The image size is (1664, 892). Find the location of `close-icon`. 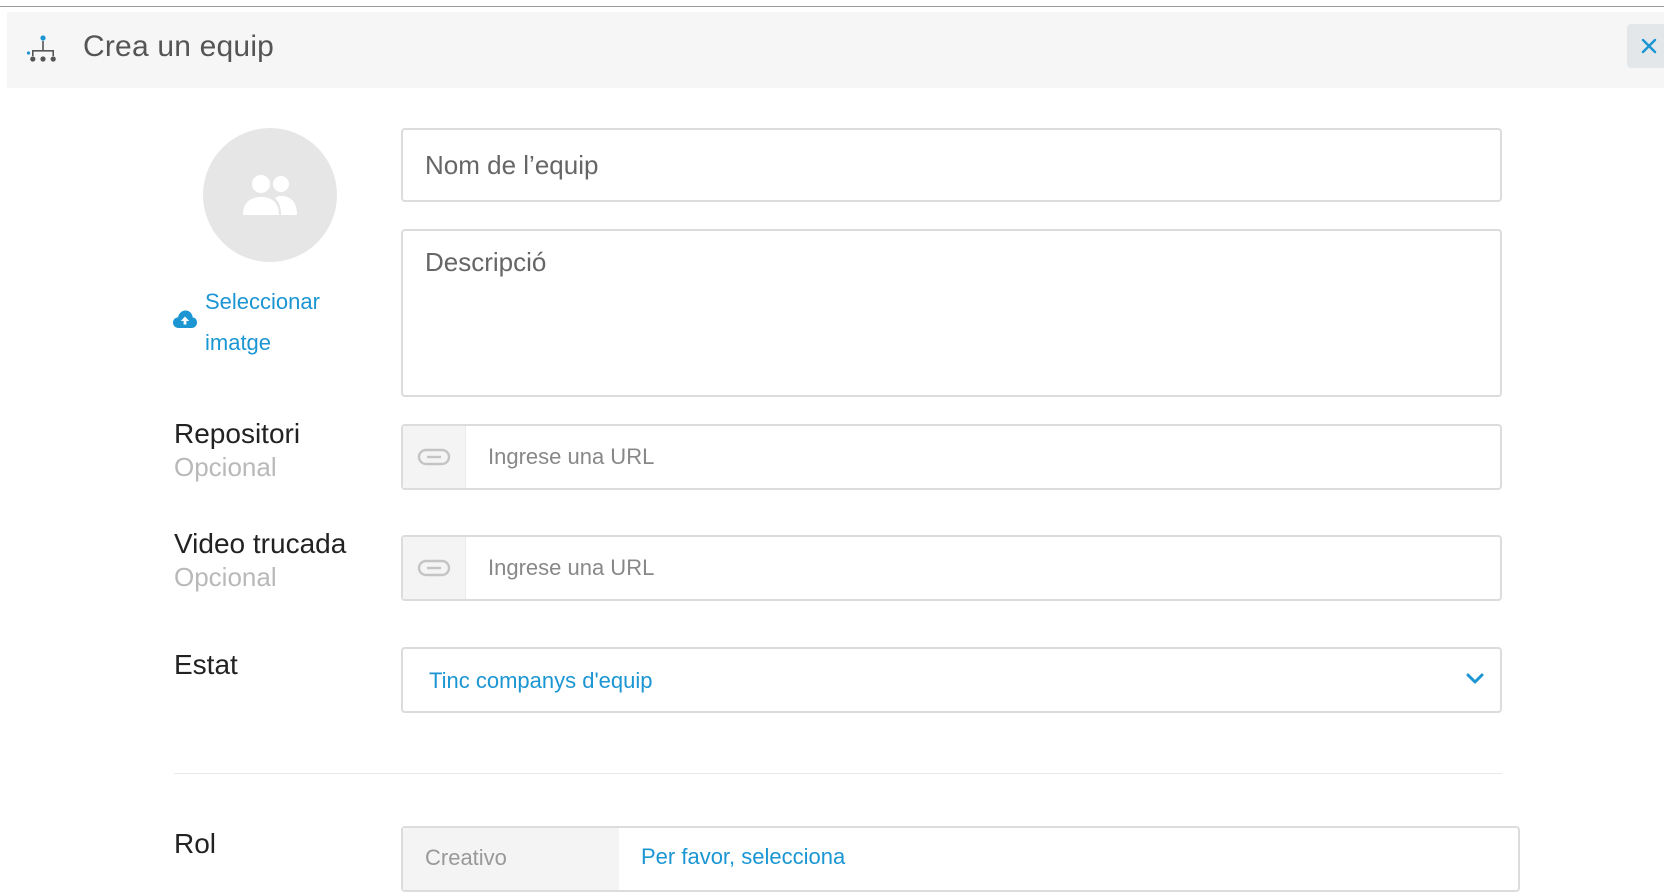

close-icon is located at coordinates (1649, 46).